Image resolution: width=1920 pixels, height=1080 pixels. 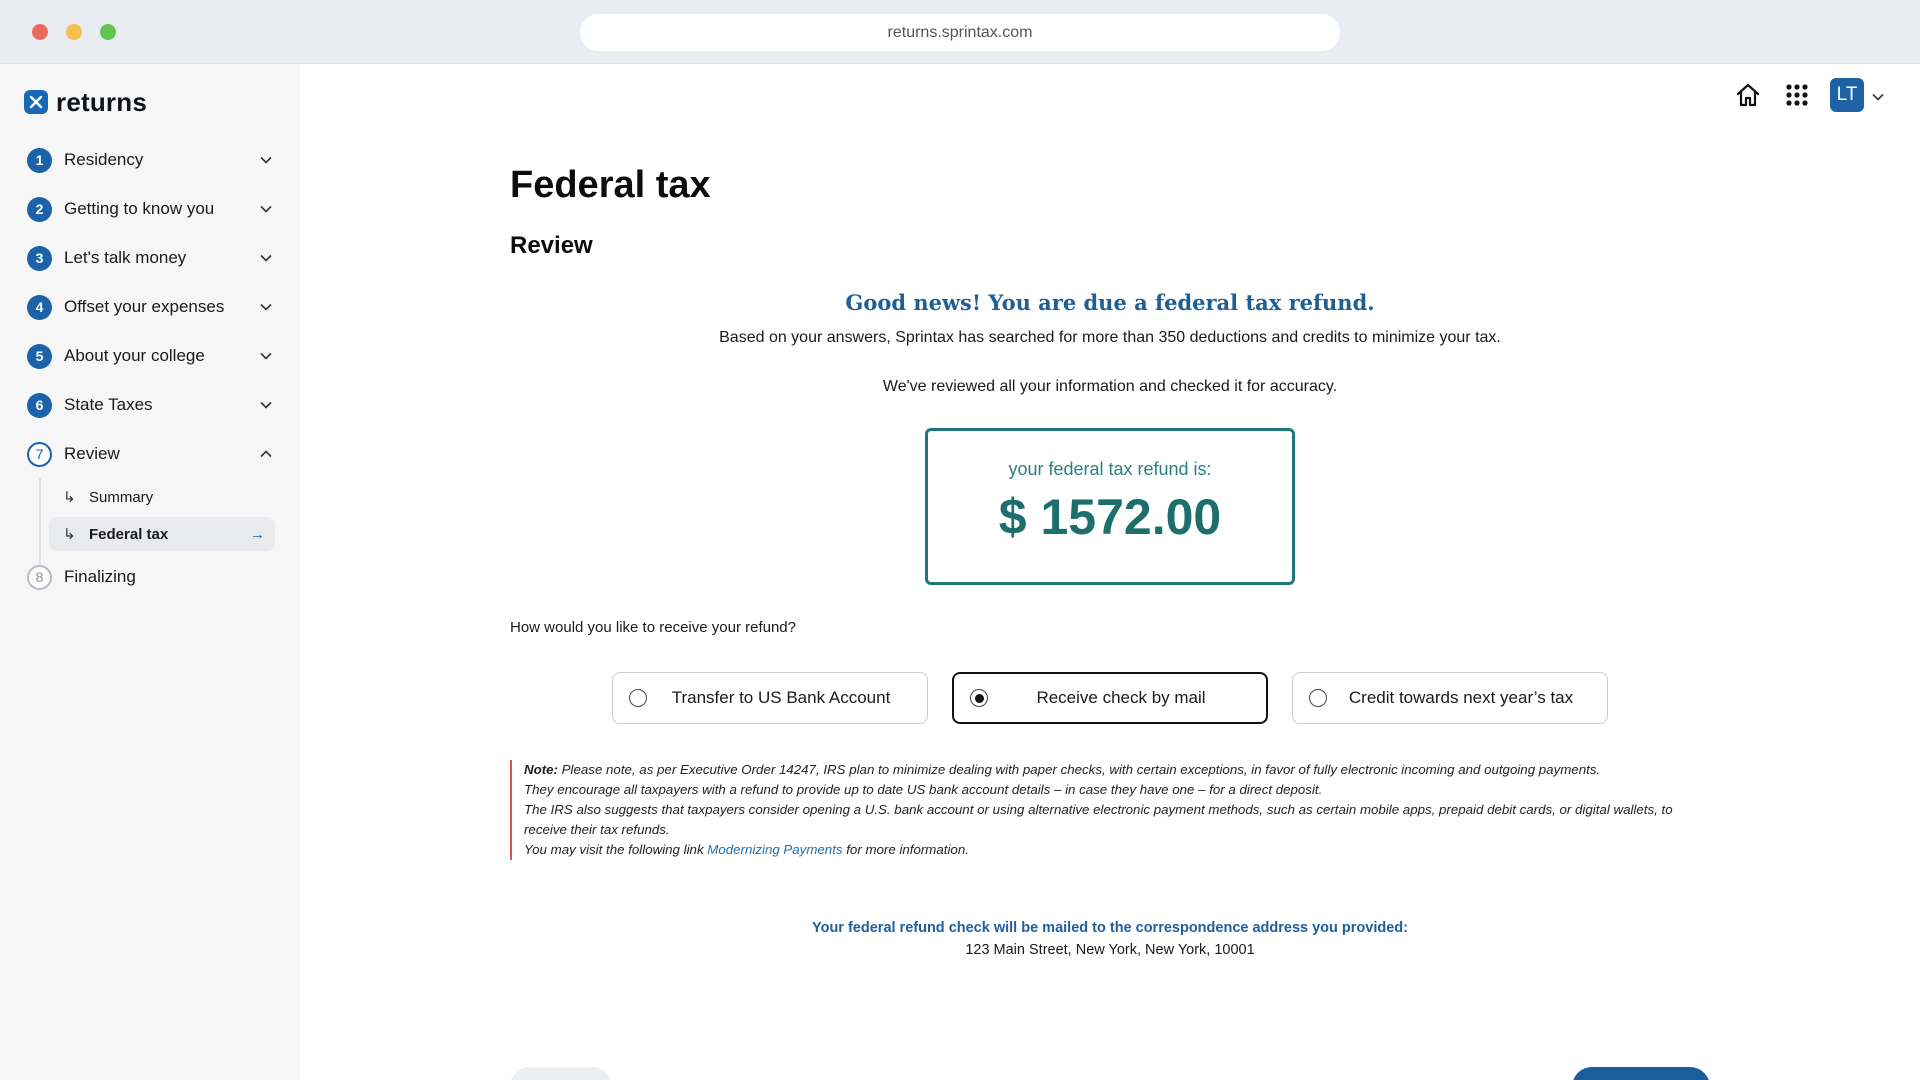 I want to click on option-label: Receive check by mail, so click(x=1121, y=697).